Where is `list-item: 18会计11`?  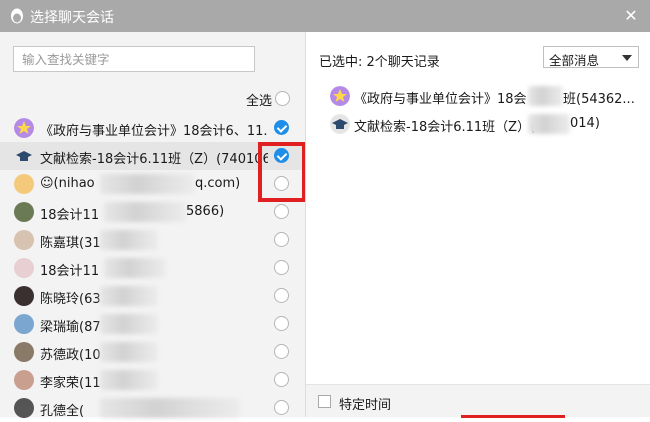 list-item: 18会计11 is located at coordinates (152, 268).